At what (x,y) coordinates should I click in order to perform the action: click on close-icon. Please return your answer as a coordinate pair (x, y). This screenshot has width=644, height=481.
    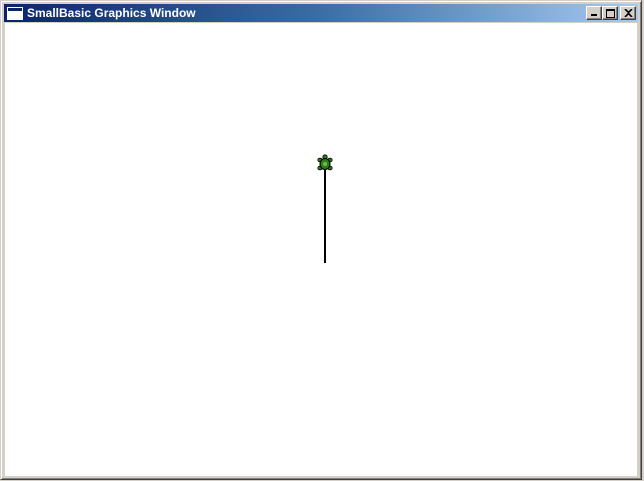
    Looking at the image, I should click on (628, 13).